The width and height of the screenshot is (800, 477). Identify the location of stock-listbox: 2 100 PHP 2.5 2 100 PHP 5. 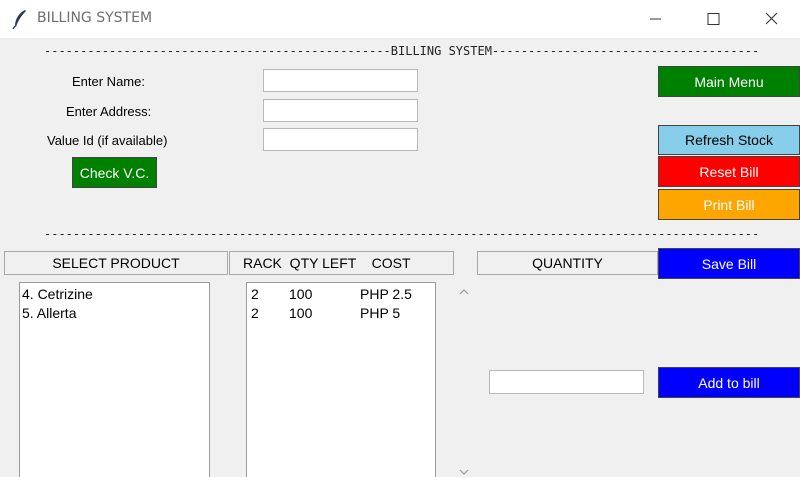
(341, 379).